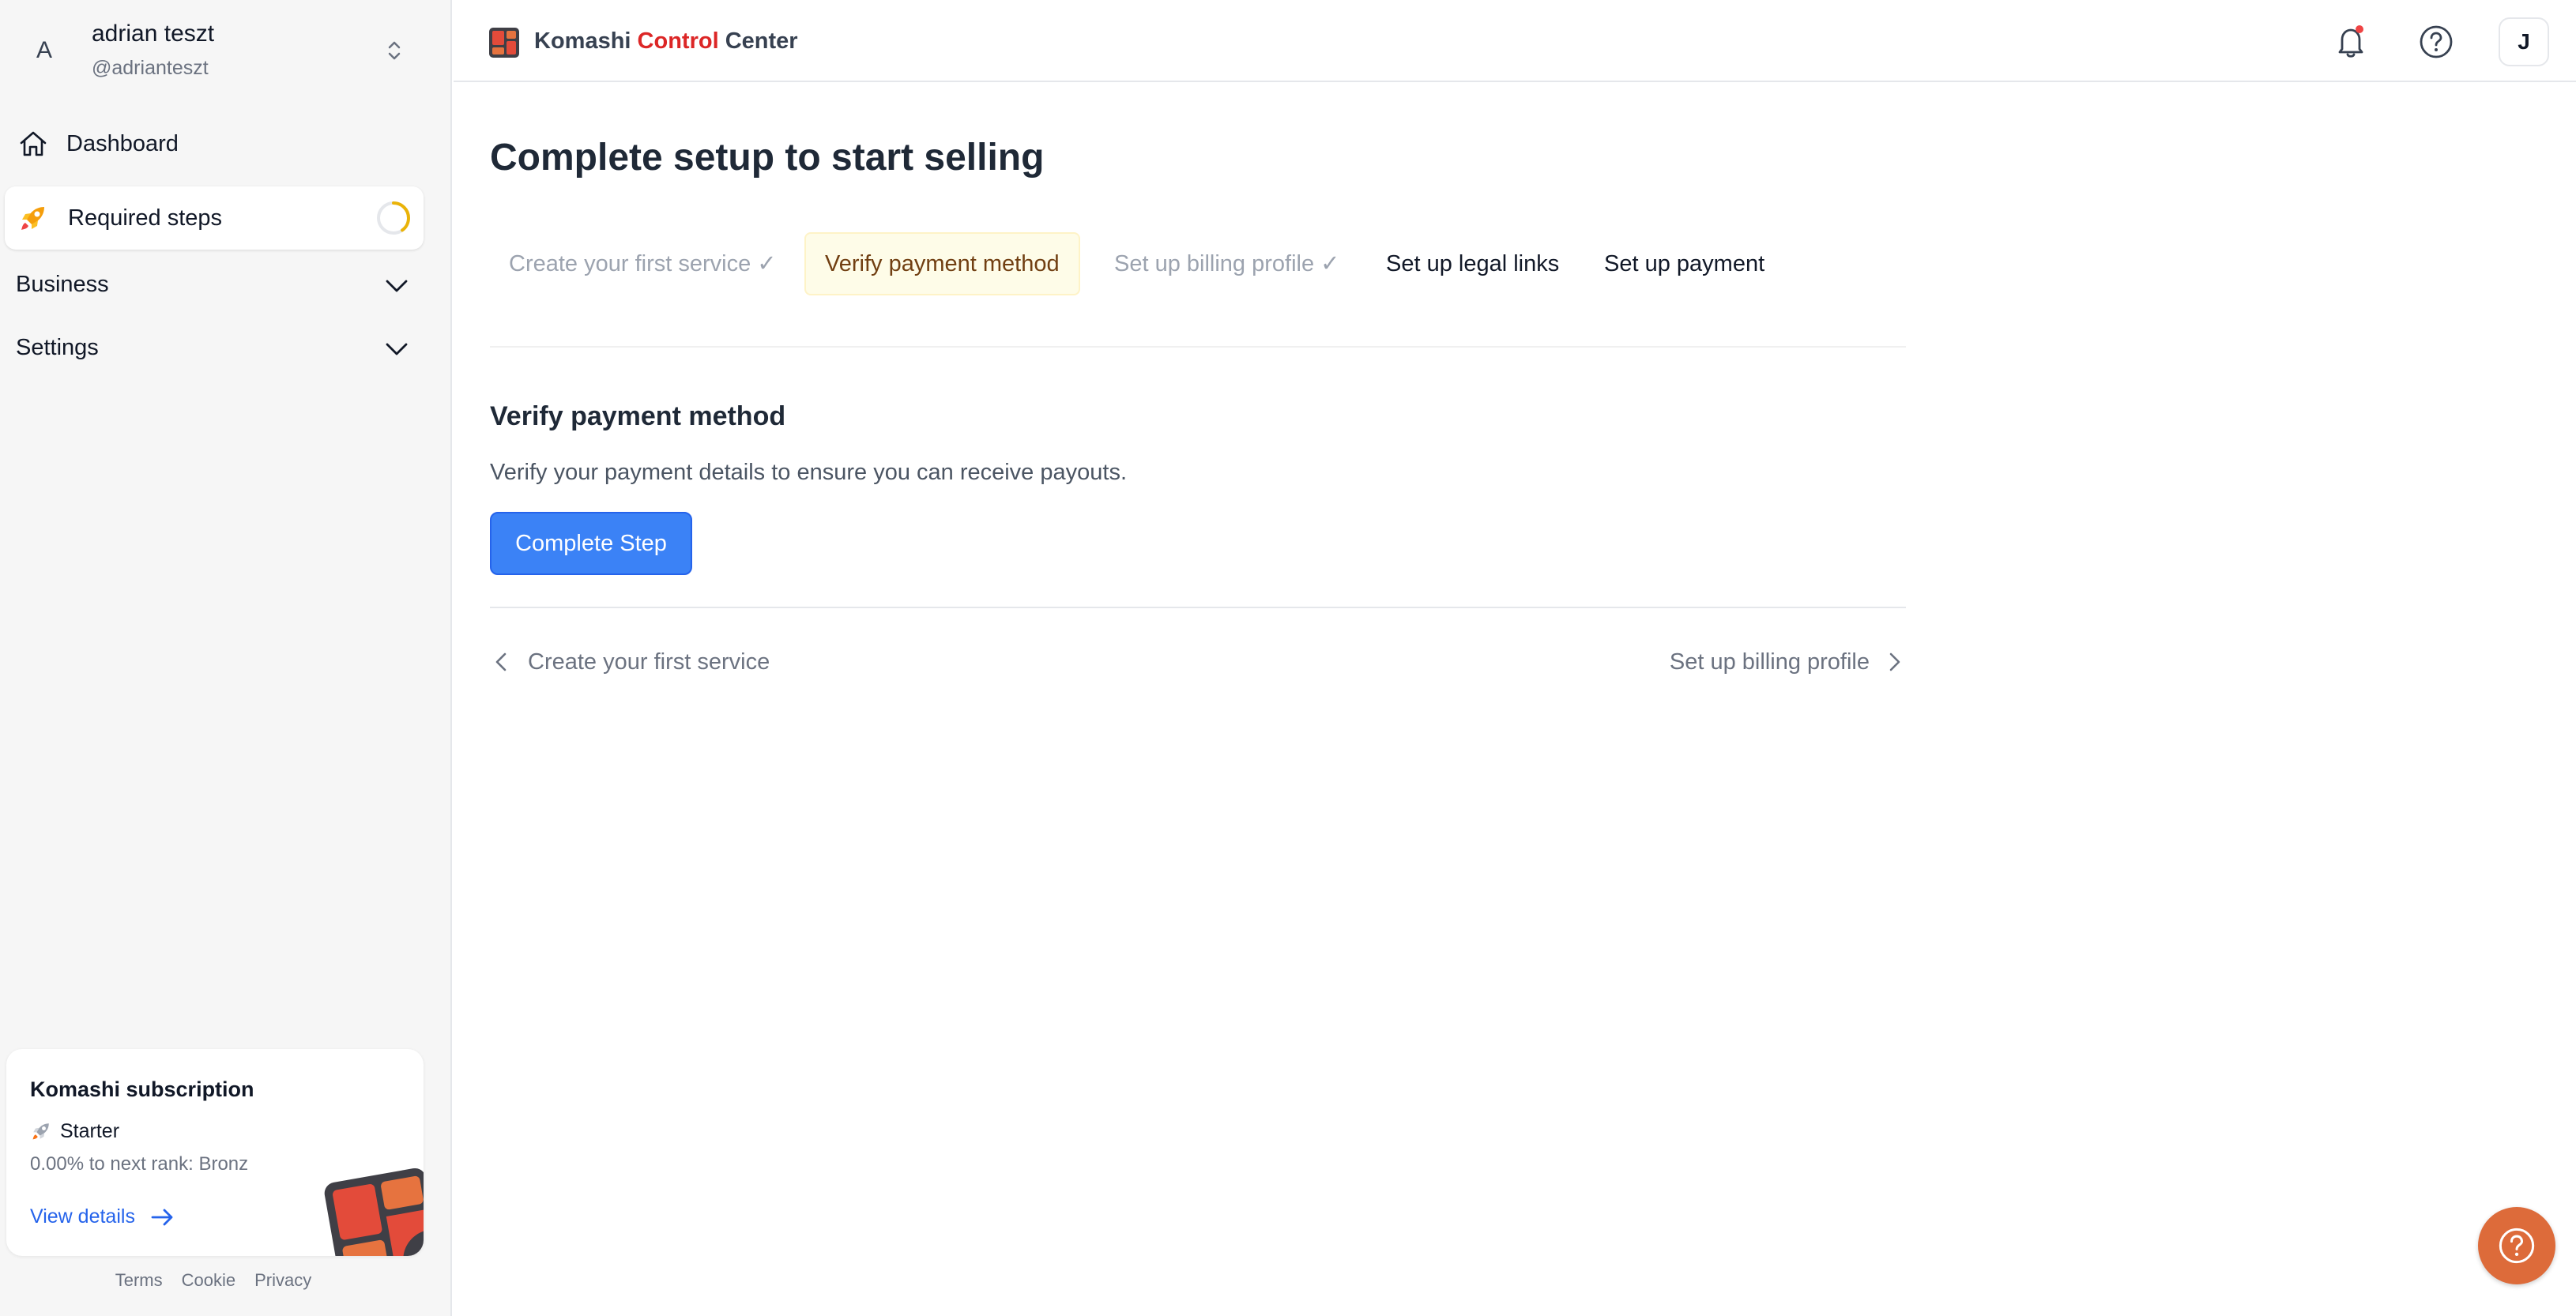  I want to click on brand-title: Komashi Control Center, so click(666, 41).